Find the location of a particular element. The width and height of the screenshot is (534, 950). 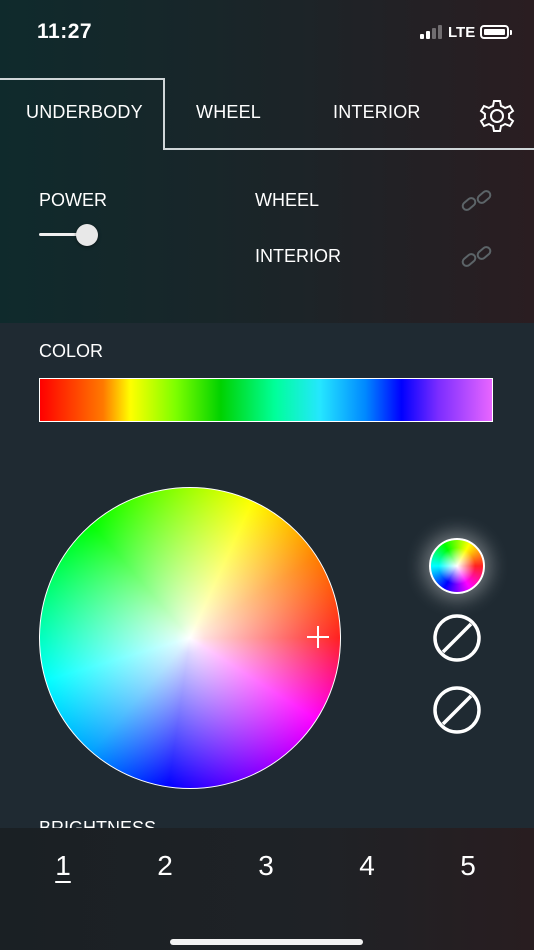

preset-color-wheel-button is located at coordinates (457, 566).